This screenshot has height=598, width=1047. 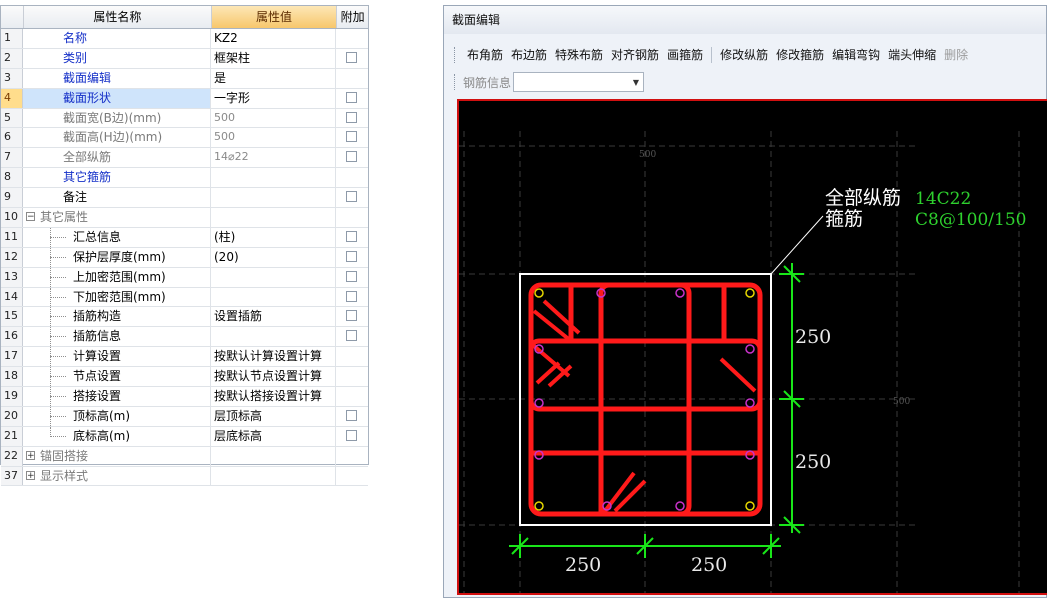 I want to click on row-number: 5, so click(x=12, y=118).